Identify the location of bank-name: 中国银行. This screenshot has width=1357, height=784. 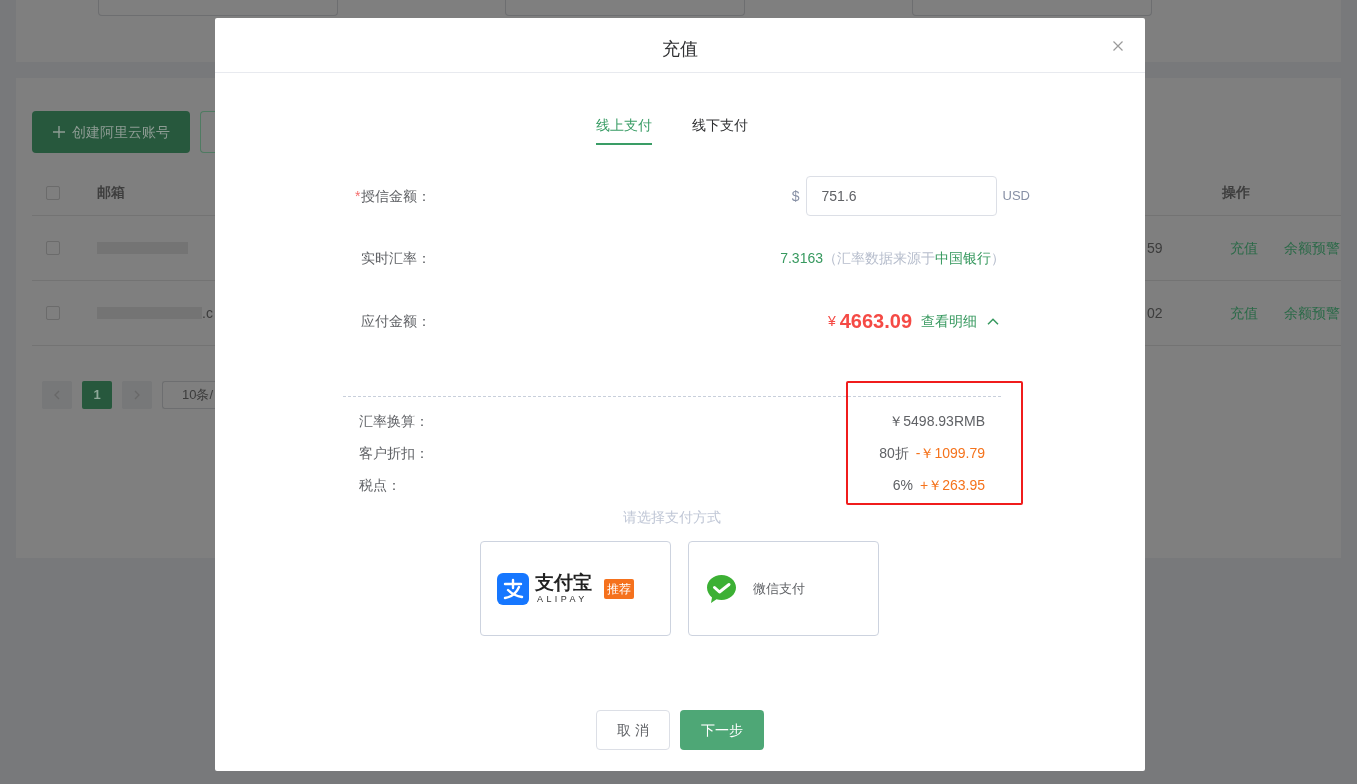
(963, 258).